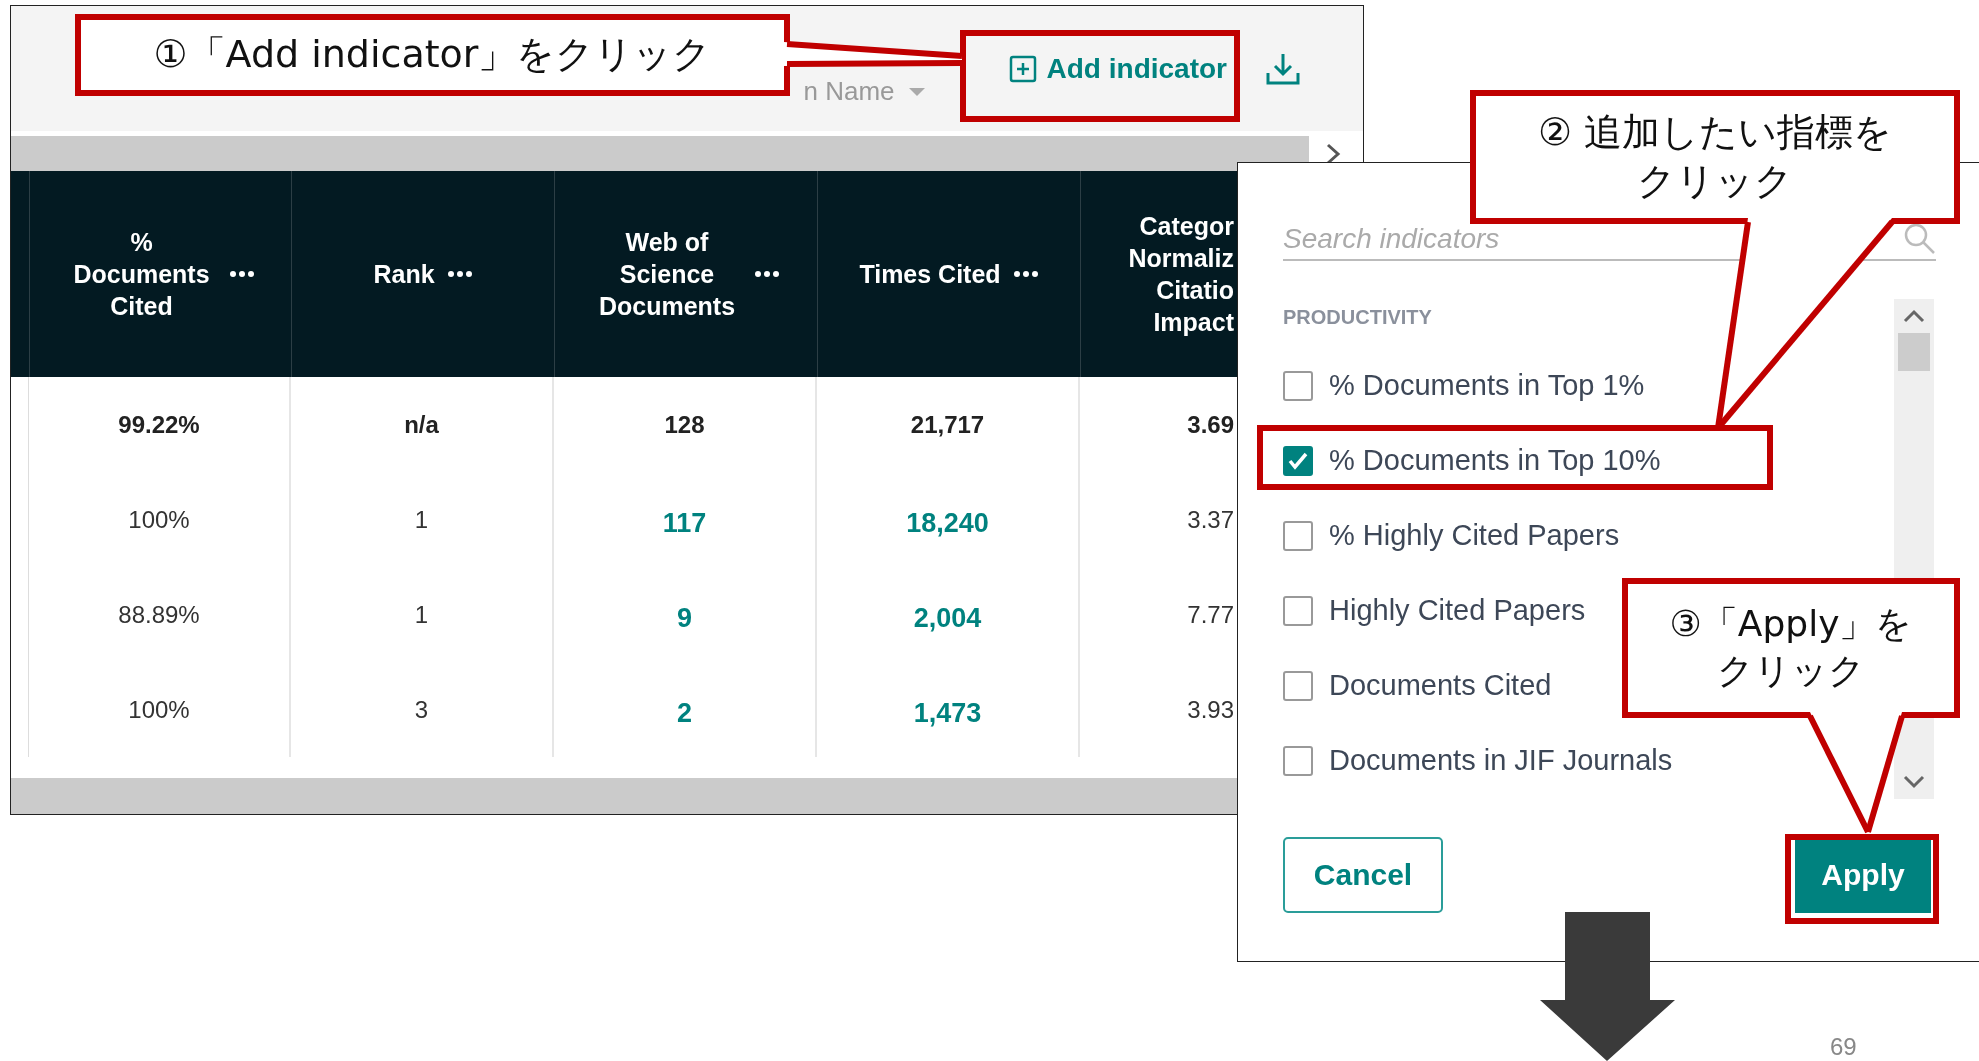  Describe the element at coordinates (159, 614) in the screenshot. I see `table-cell: 88.89%` at that location.